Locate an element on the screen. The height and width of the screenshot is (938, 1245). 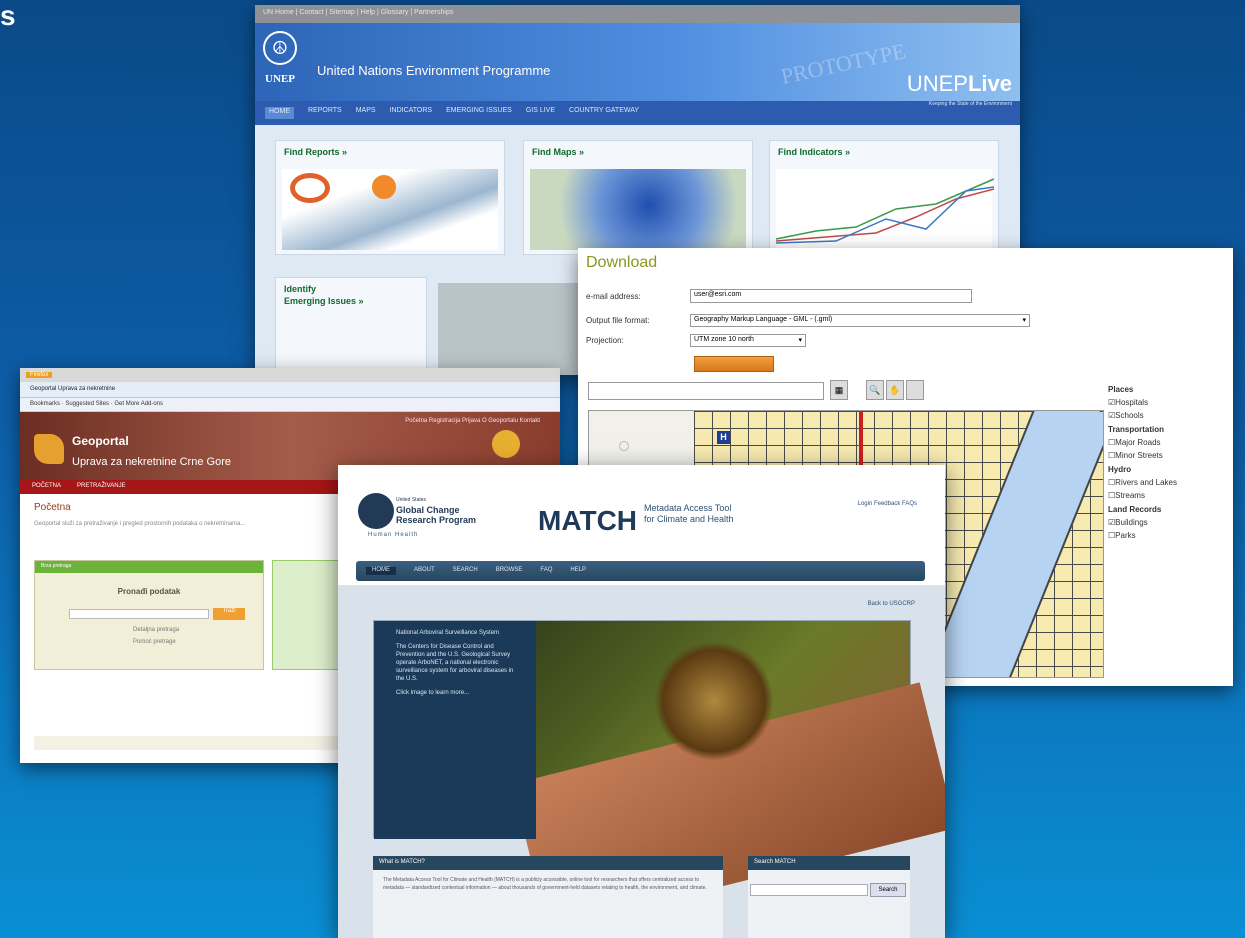
map-search-input is located at coordinates (706, 391).